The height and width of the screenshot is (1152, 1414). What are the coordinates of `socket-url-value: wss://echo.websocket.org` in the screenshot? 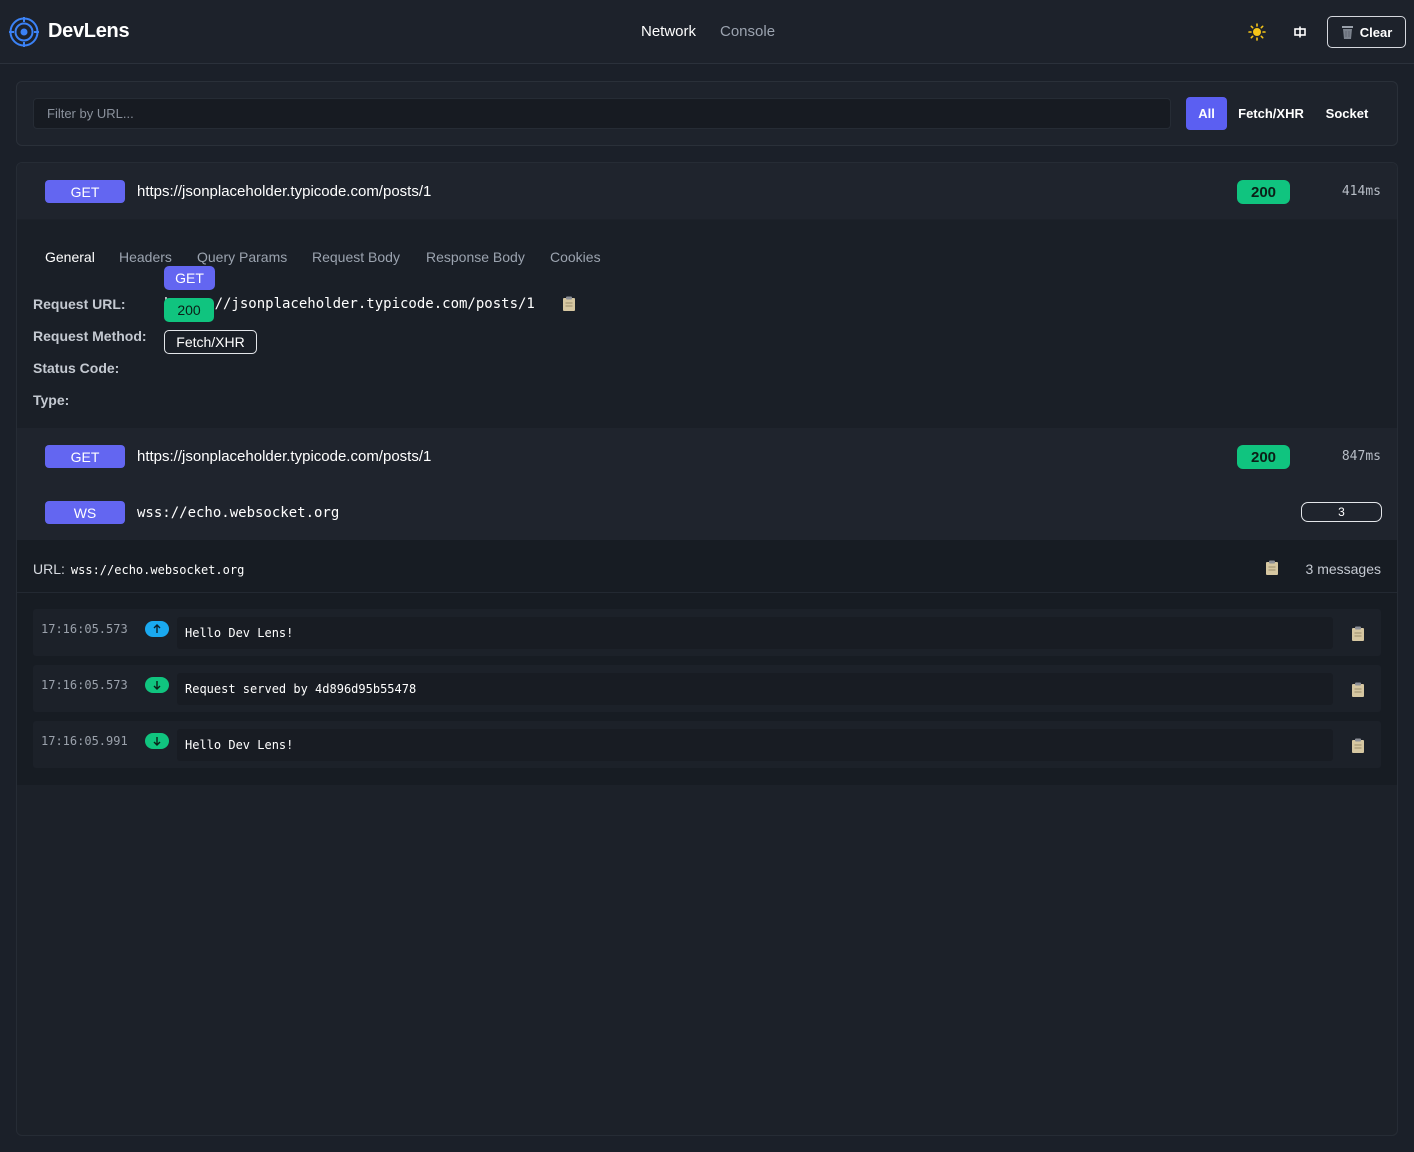 It's located at (157, 570).